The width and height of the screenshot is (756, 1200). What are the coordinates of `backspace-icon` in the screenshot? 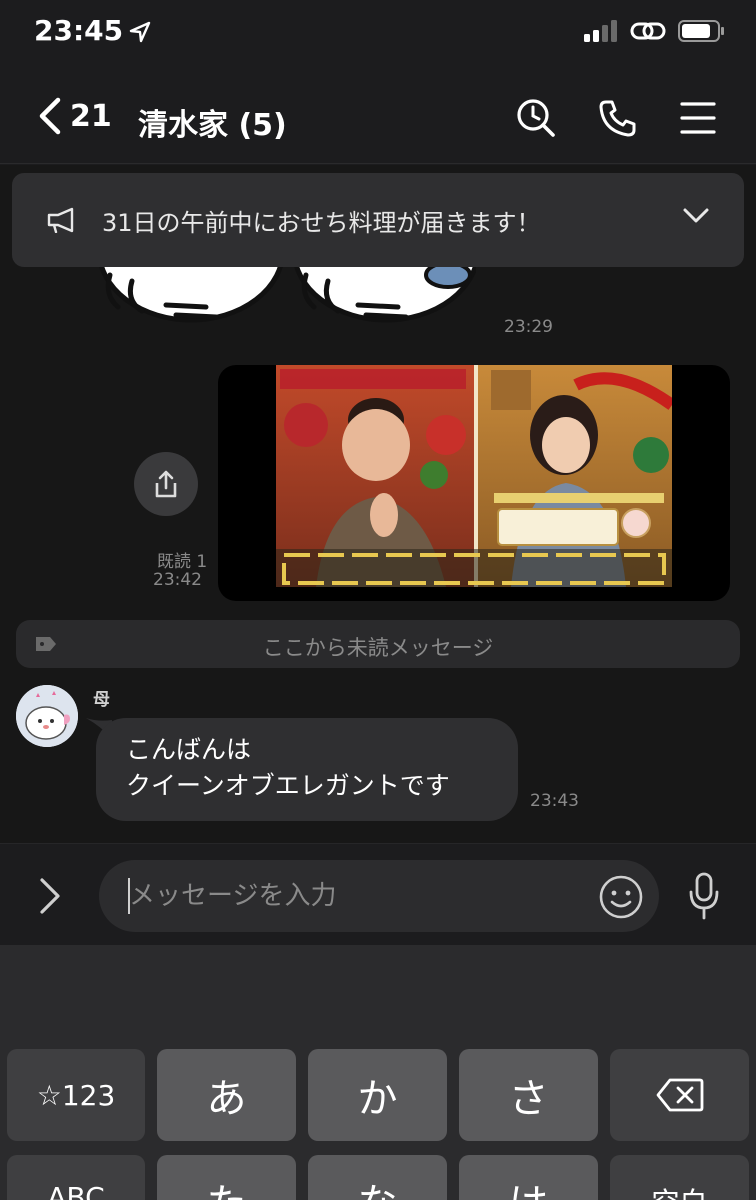 It's located at (679, 1095).